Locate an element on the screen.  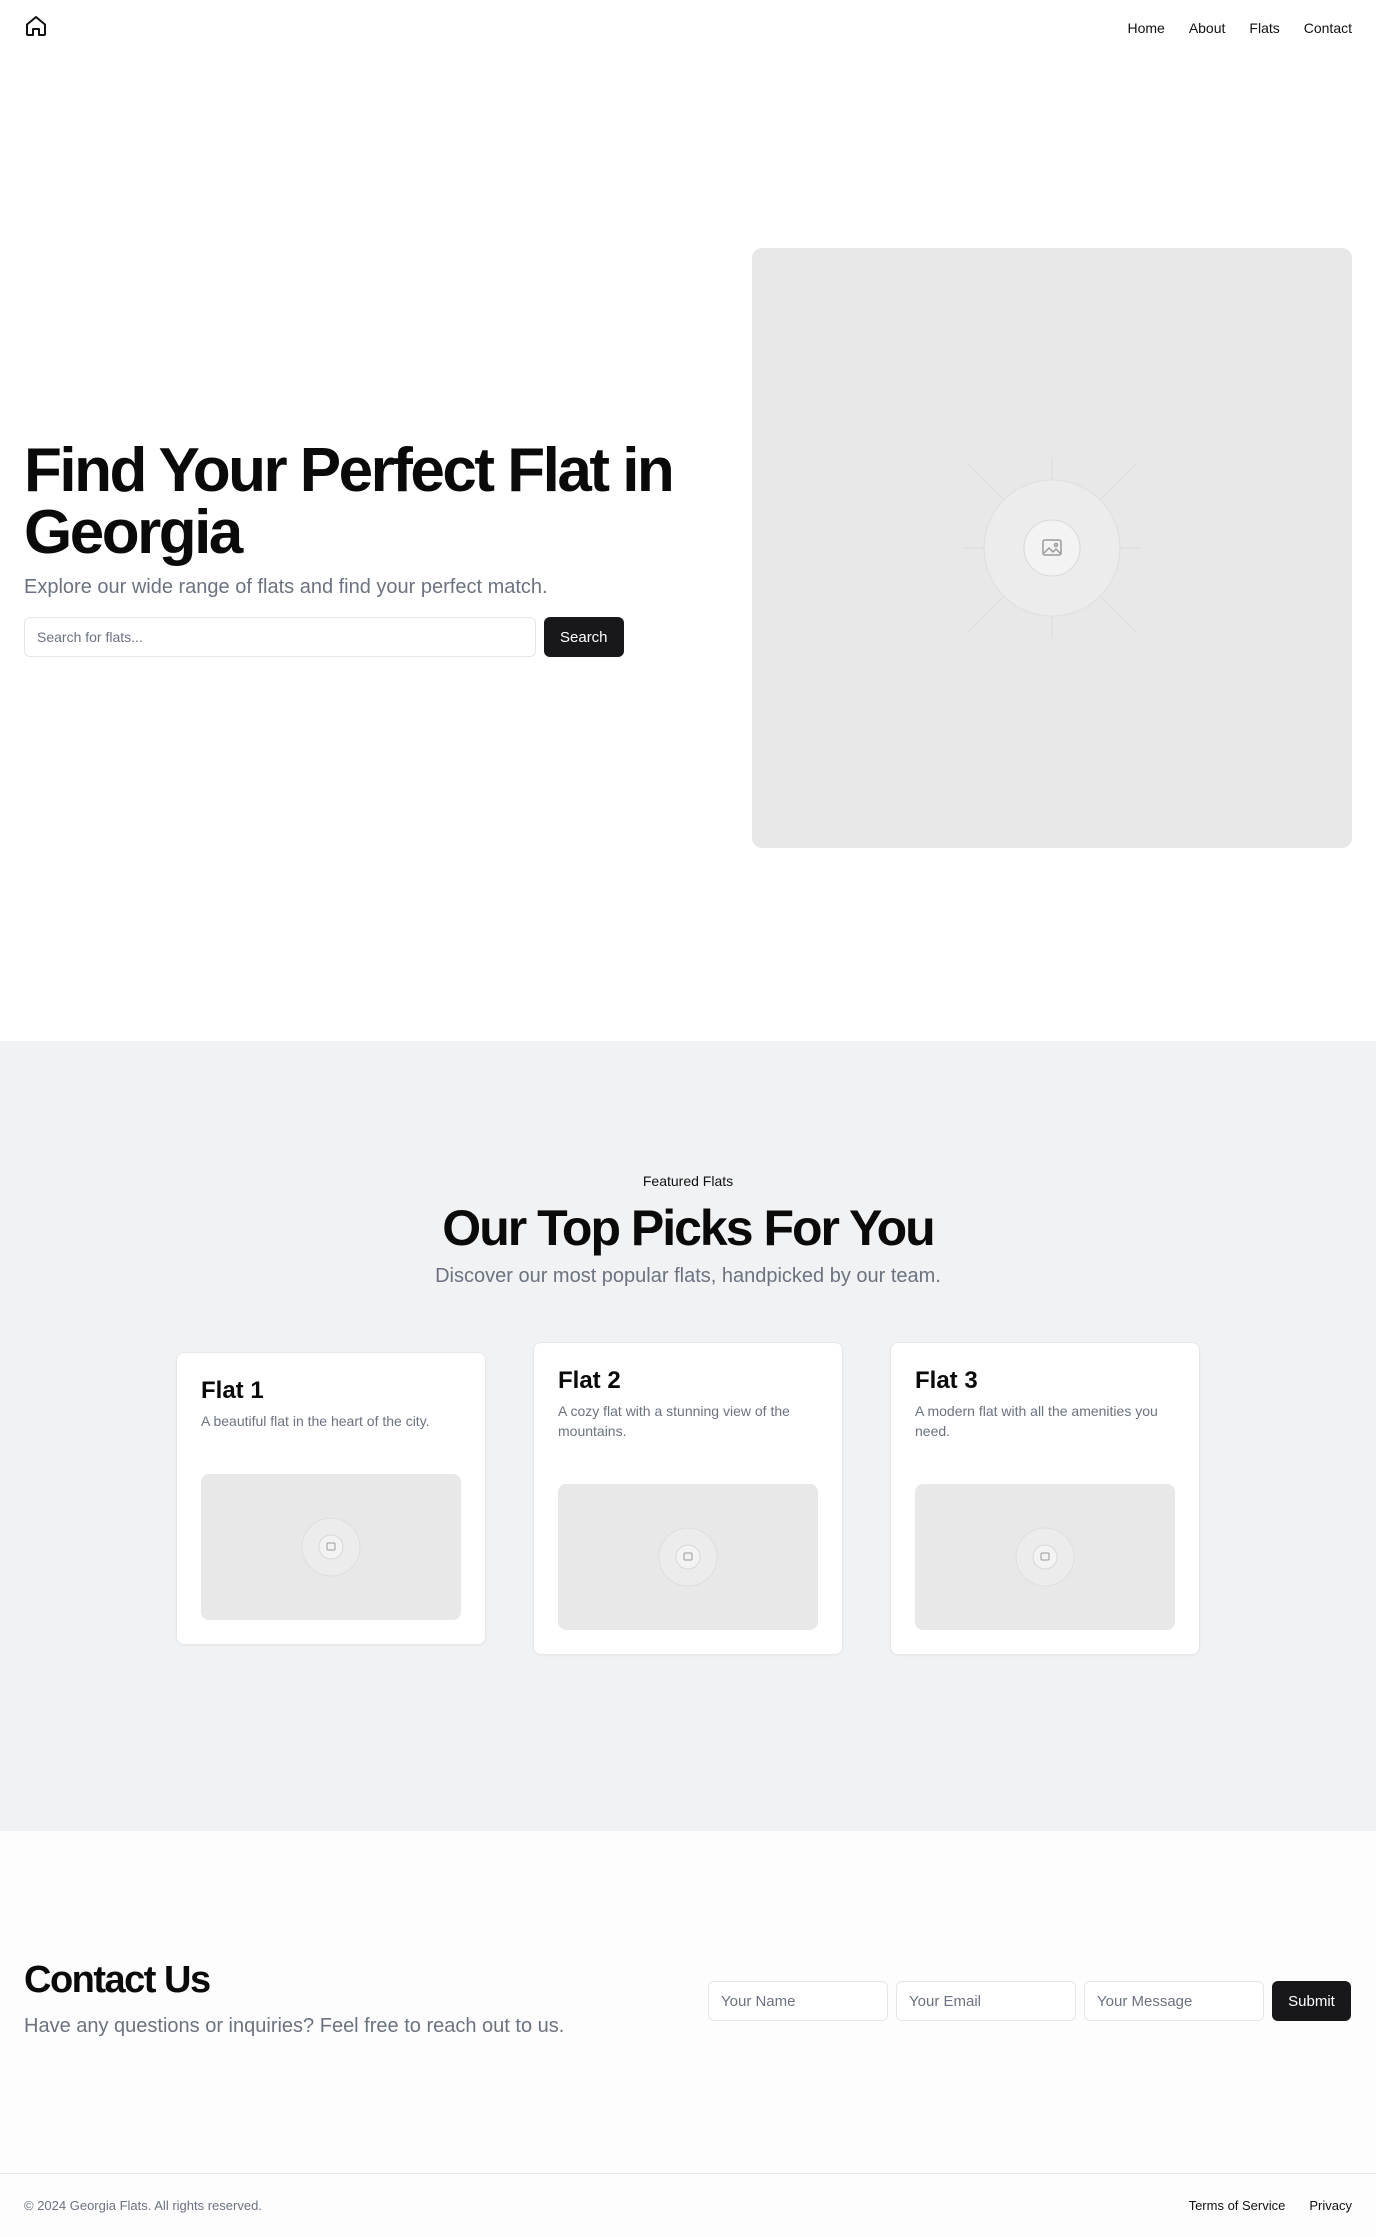
site-header: Home About Flats Contact is located at coordinates (688, 28).